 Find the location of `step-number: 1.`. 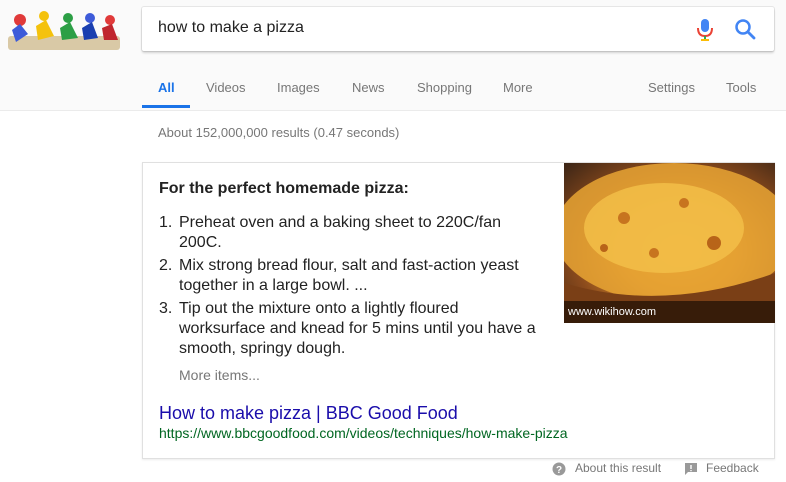

step-number: 1. is located at coordinates (166, 222).